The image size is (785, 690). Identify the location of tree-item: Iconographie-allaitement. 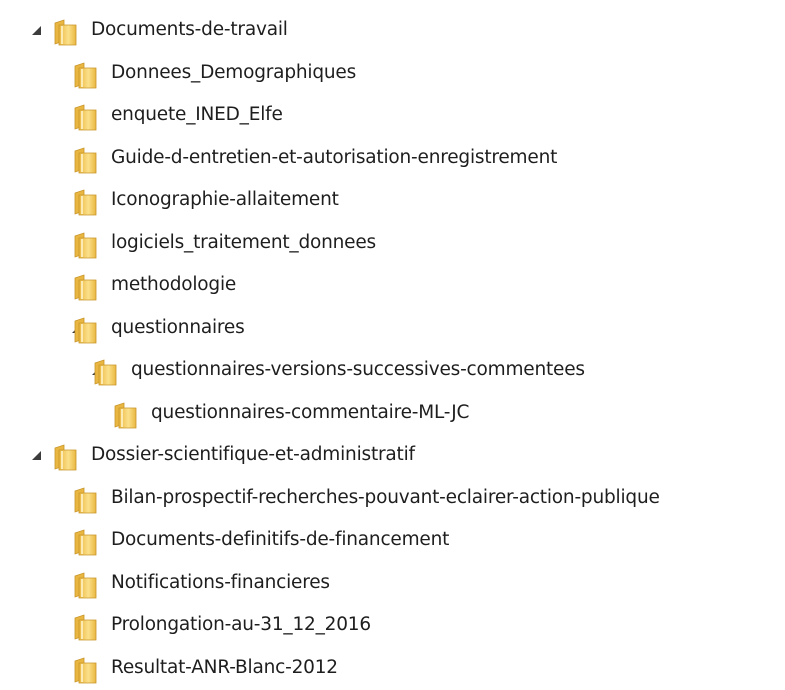
(392, 201).